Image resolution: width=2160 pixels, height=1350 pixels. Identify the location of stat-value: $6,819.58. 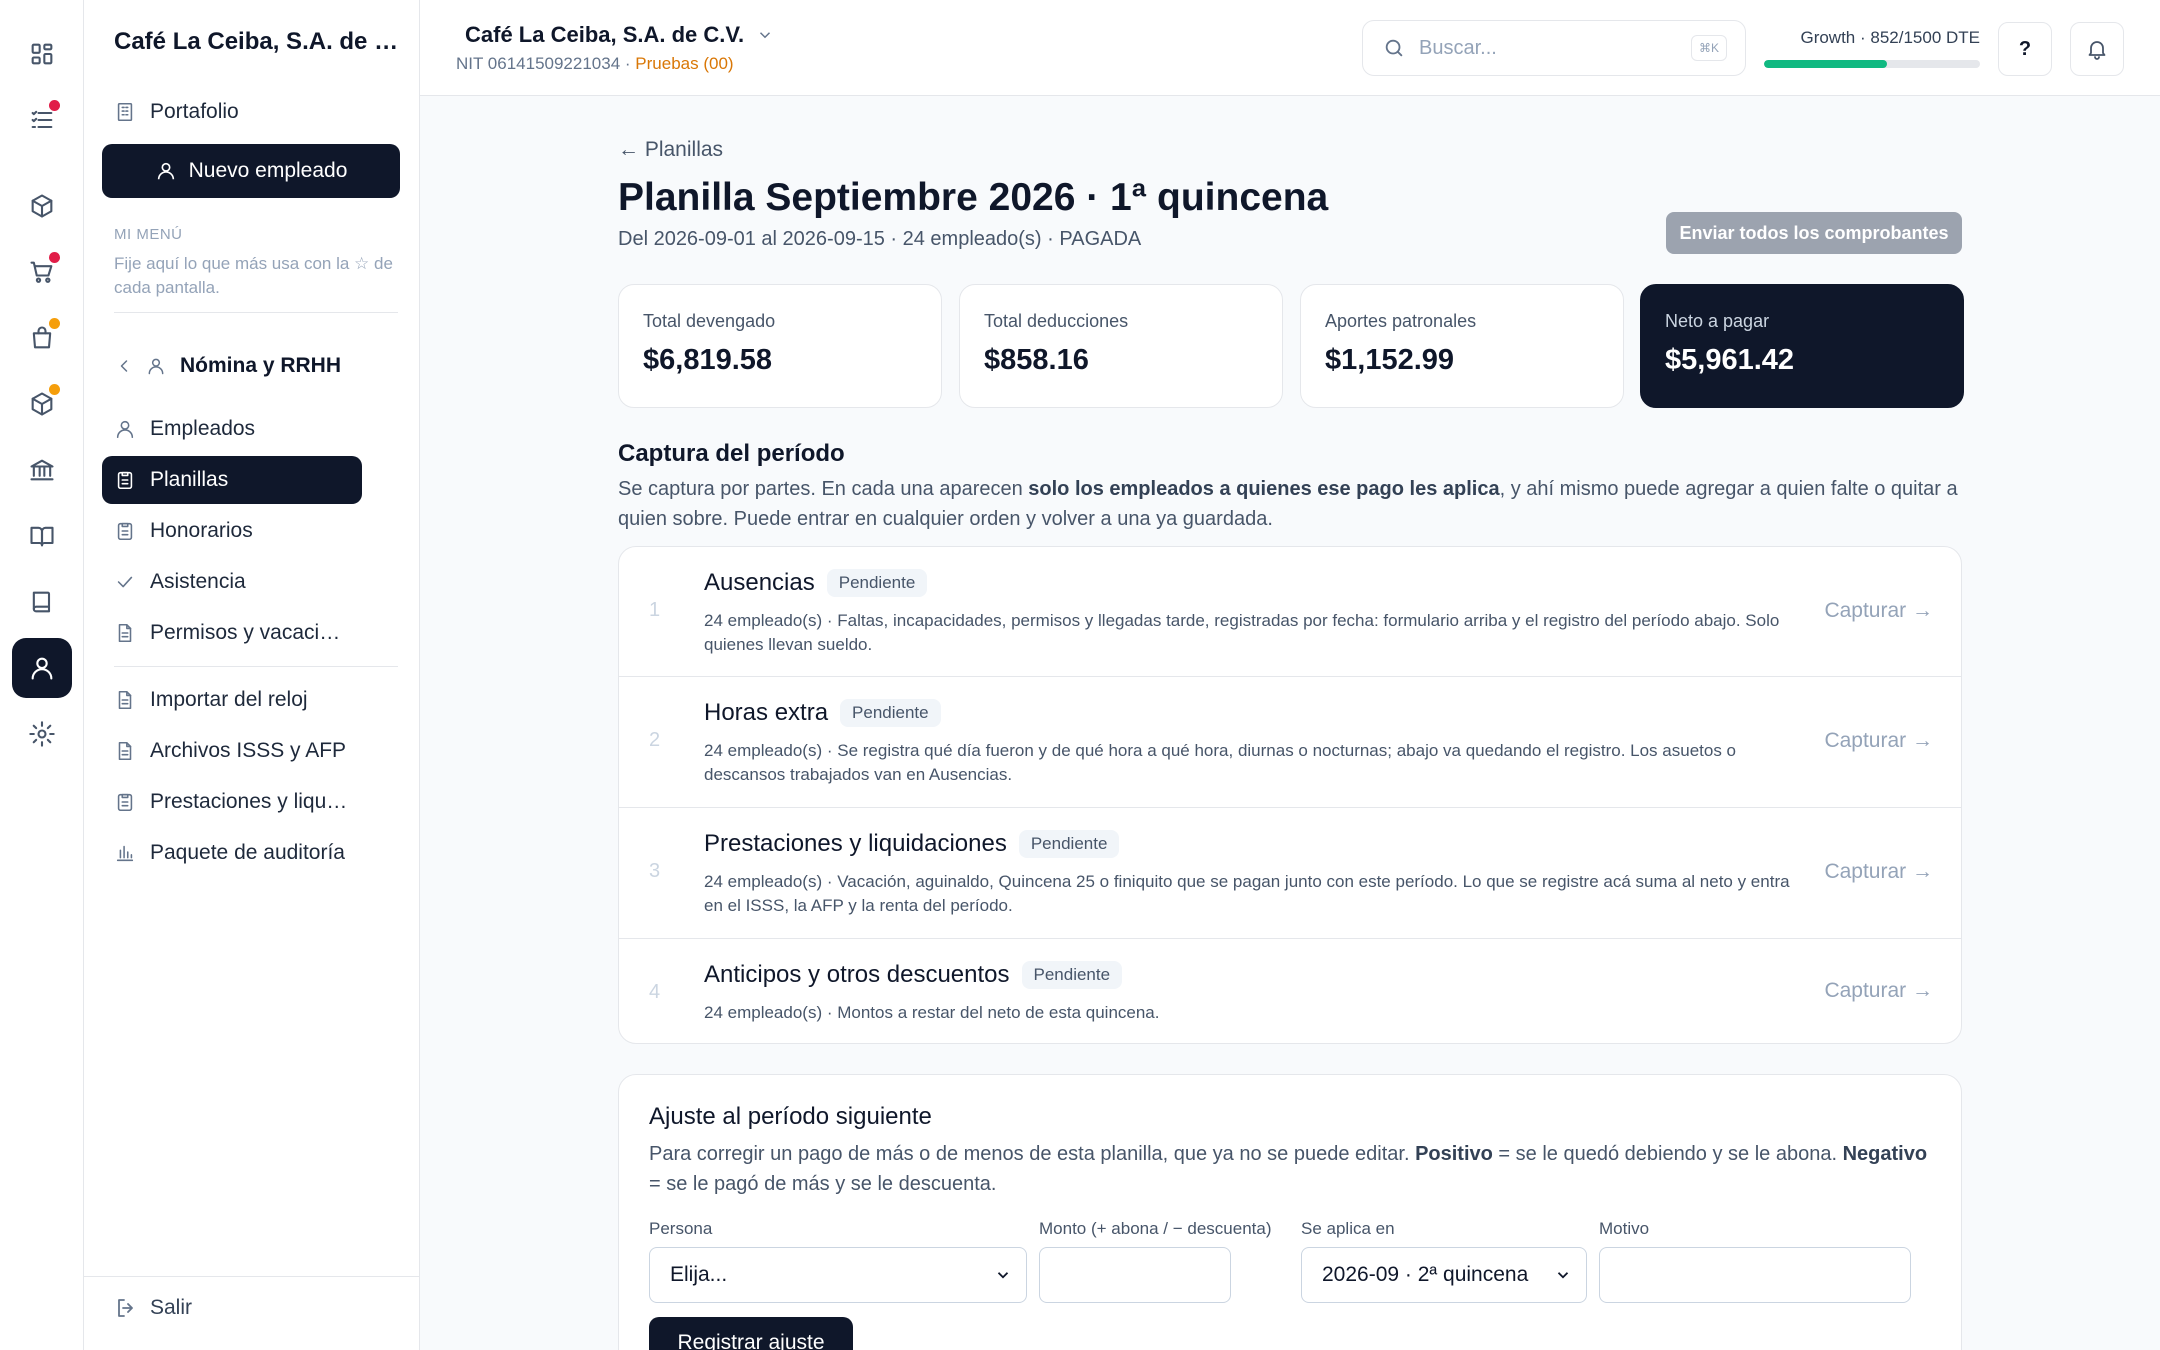
(708, 360).